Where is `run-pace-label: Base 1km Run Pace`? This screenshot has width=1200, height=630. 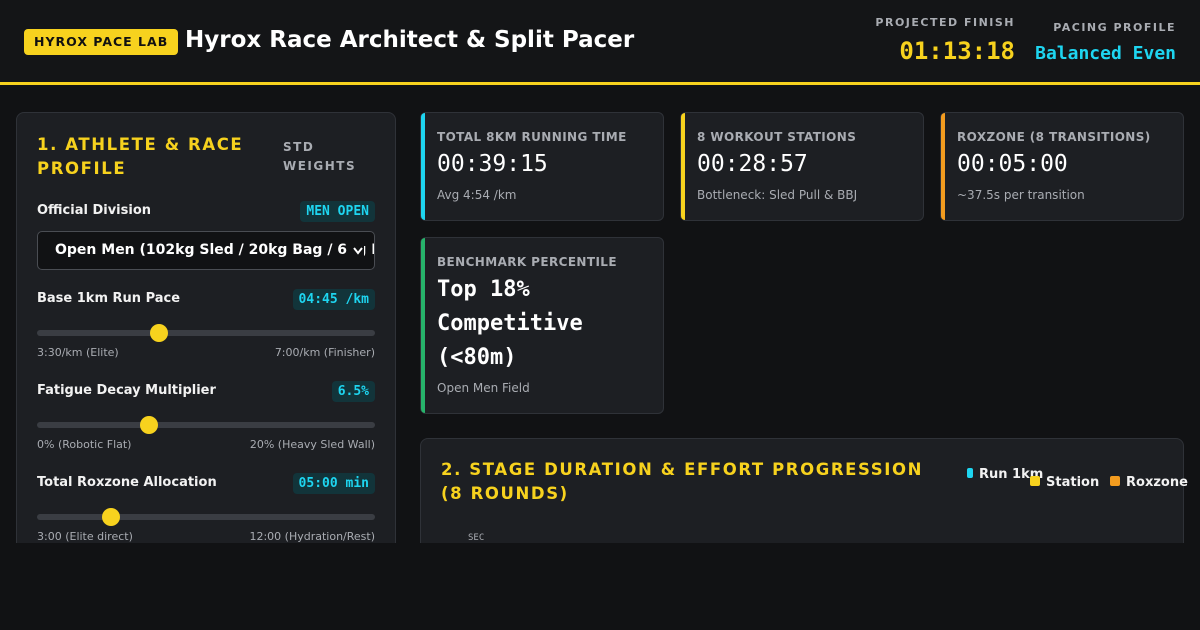
run-pace-label: Base 1km Run Pace is located at coordinates (109, 298).